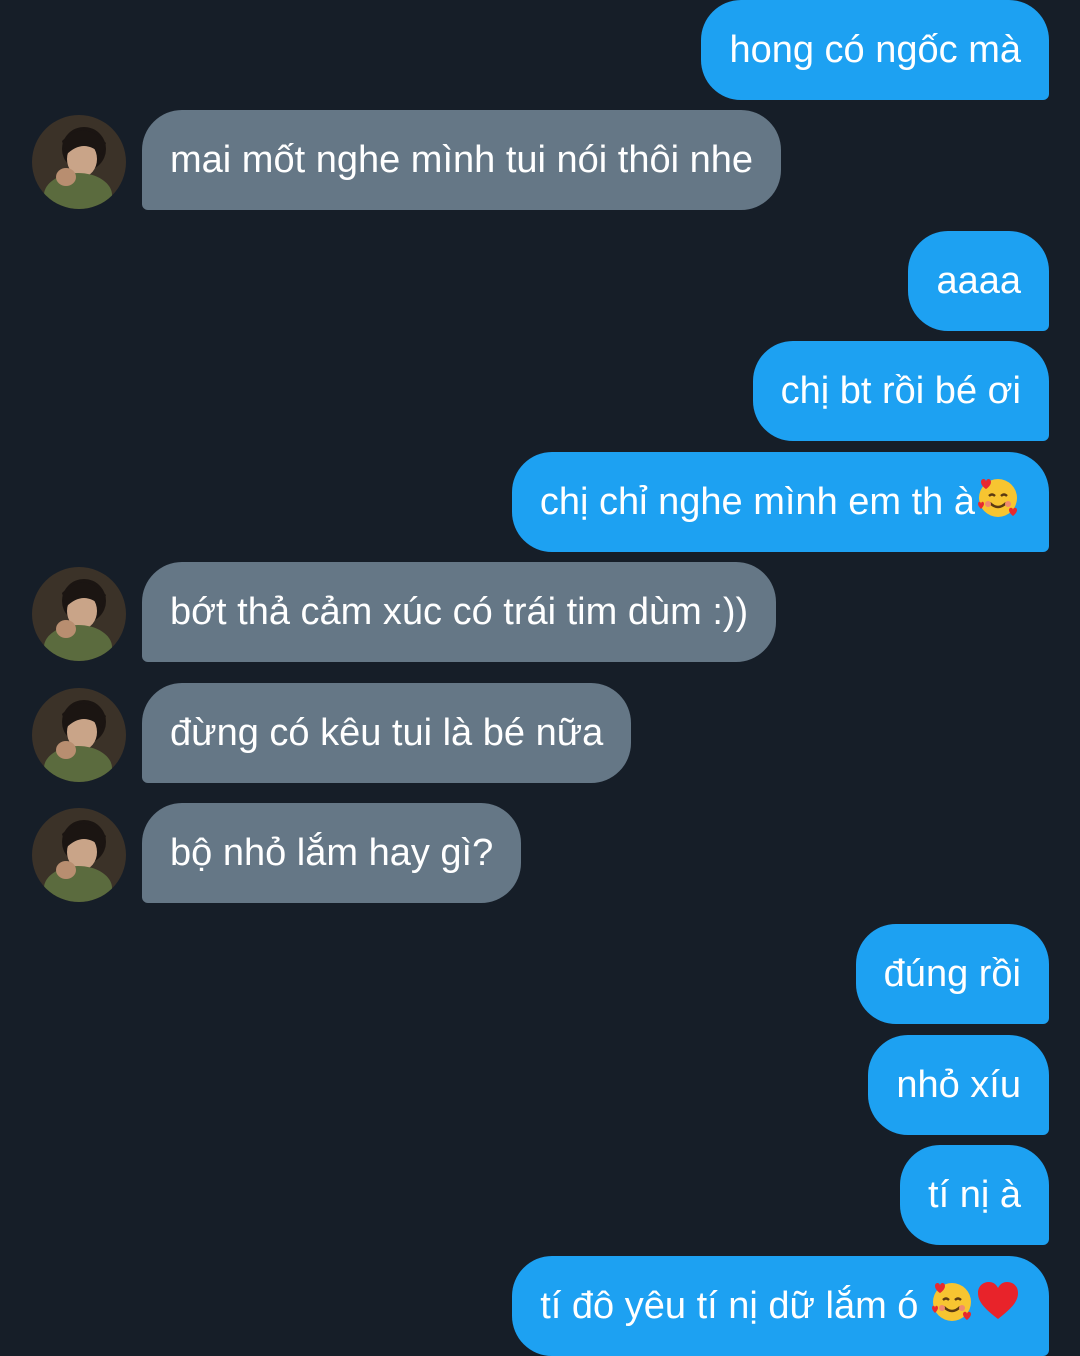 This screenshot has width=1080, height=1356. I want to click on outgoing-message: chị chỉ nghe mình em th à, so click(780, 502).